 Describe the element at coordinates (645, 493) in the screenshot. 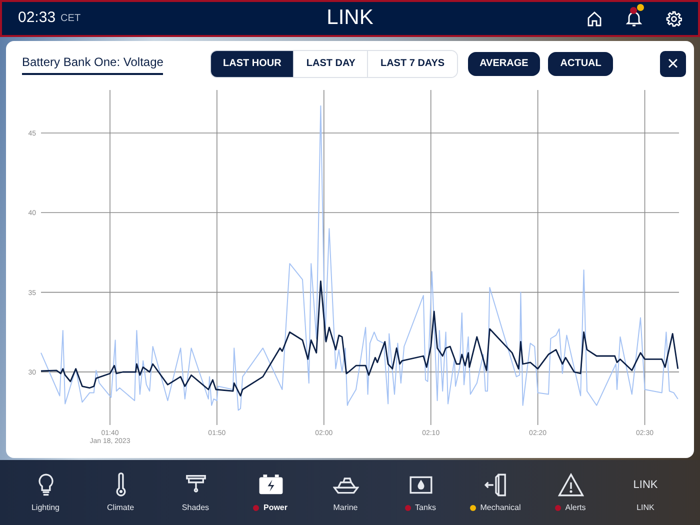

I see `nav-tab: LINK LINK` at that location.